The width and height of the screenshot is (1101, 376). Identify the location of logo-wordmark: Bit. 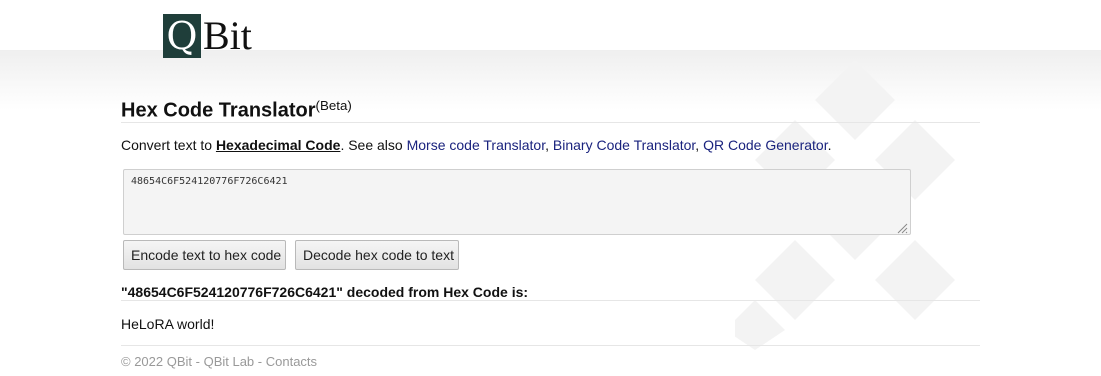
(227, 35).